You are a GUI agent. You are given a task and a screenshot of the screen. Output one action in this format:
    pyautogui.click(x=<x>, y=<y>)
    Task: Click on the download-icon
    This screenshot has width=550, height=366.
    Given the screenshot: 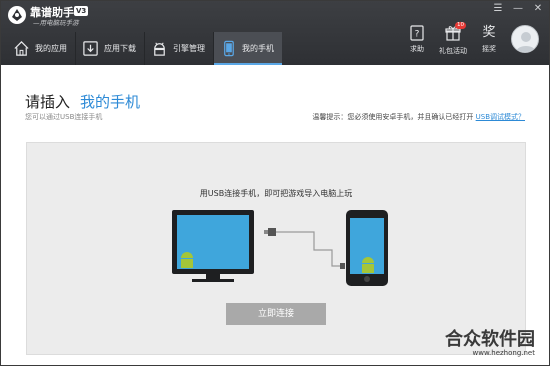 What is the action you would take?
    pyautogui.click(x=90, y=48)
    